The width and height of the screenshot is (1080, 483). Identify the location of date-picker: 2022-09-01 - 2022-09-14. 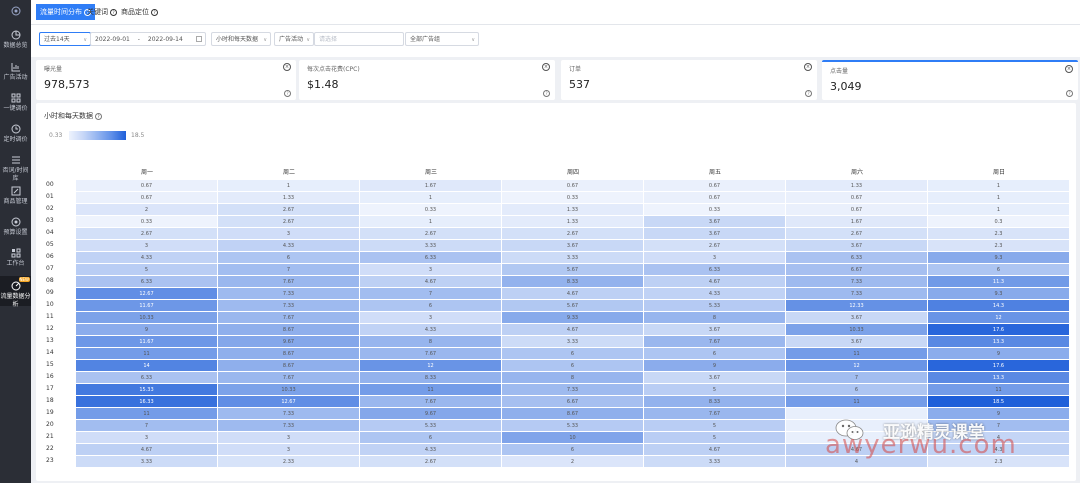
(148, 39).